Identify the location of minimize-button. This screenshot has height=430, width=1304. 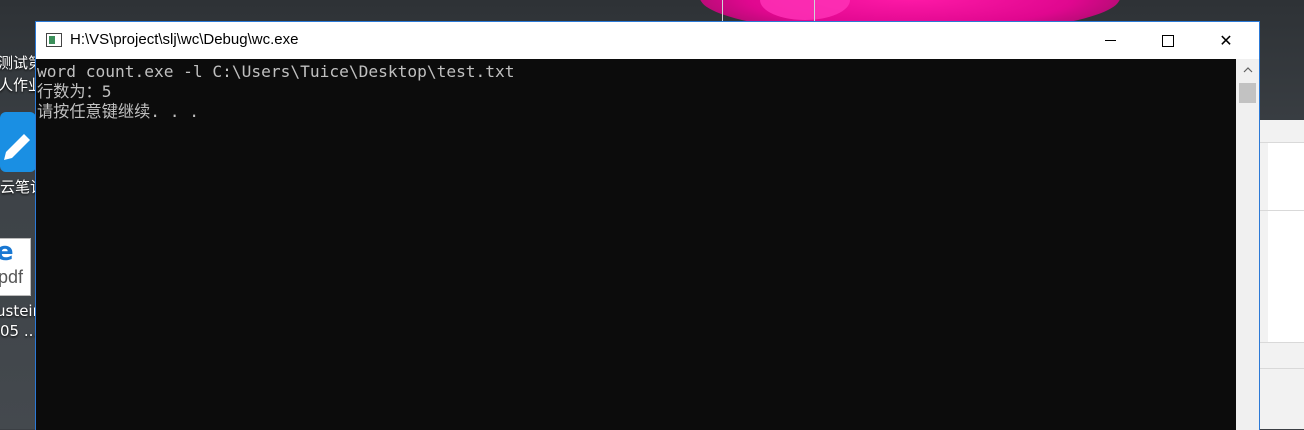
(1110, 40).